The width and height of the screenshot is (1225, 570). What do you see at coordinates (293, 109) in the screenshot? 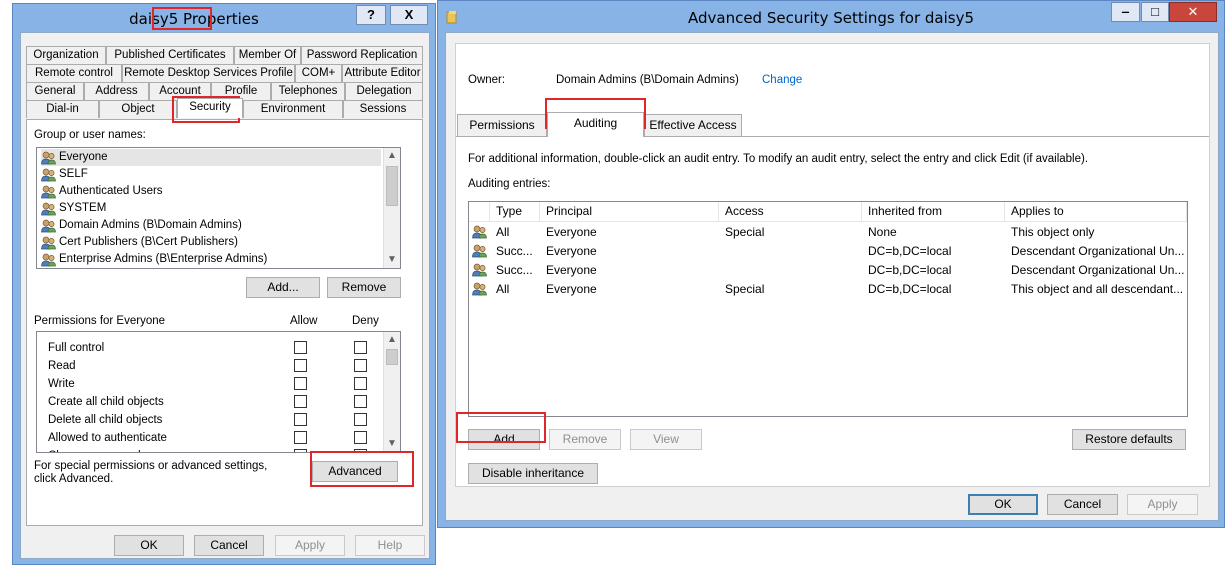
I see `tab-environment: Environment` at bounding box center [293, 109].